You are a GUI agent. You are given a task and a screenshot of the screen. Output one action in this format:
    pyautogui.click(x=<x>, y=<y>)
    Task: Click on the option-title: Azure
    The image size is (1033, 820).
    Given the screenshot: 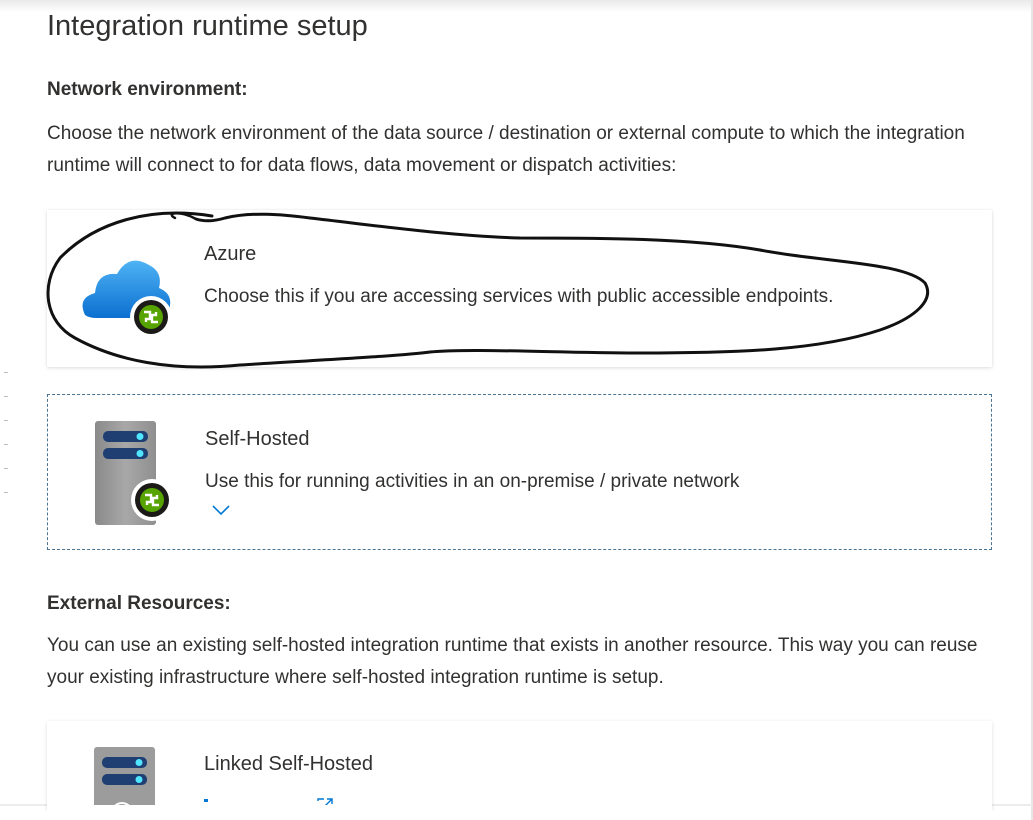 What is the action you would take?
    pyautogui.click(x=230, y=254)
    